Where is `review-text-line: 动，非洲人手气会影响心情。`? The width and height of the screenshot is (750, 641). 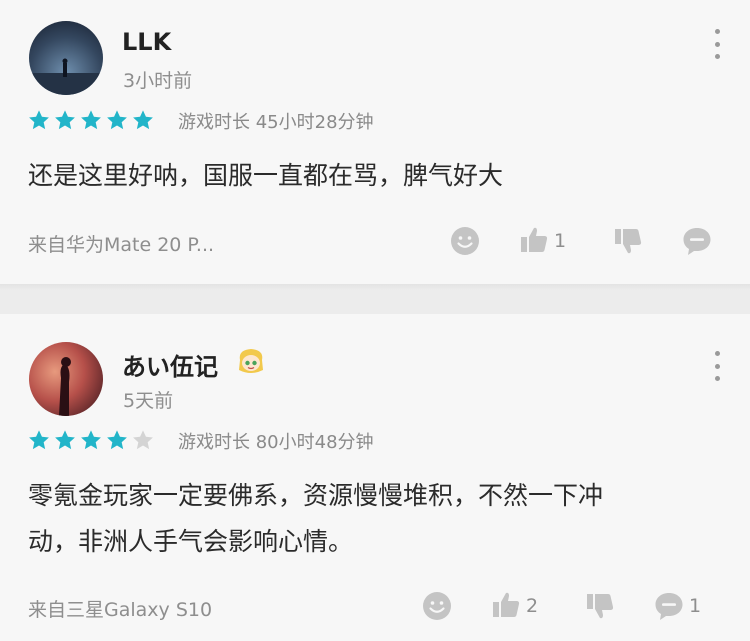
review-text-line: 动，非洲人手气会影响心情。 is located at coordinates (191, 541).